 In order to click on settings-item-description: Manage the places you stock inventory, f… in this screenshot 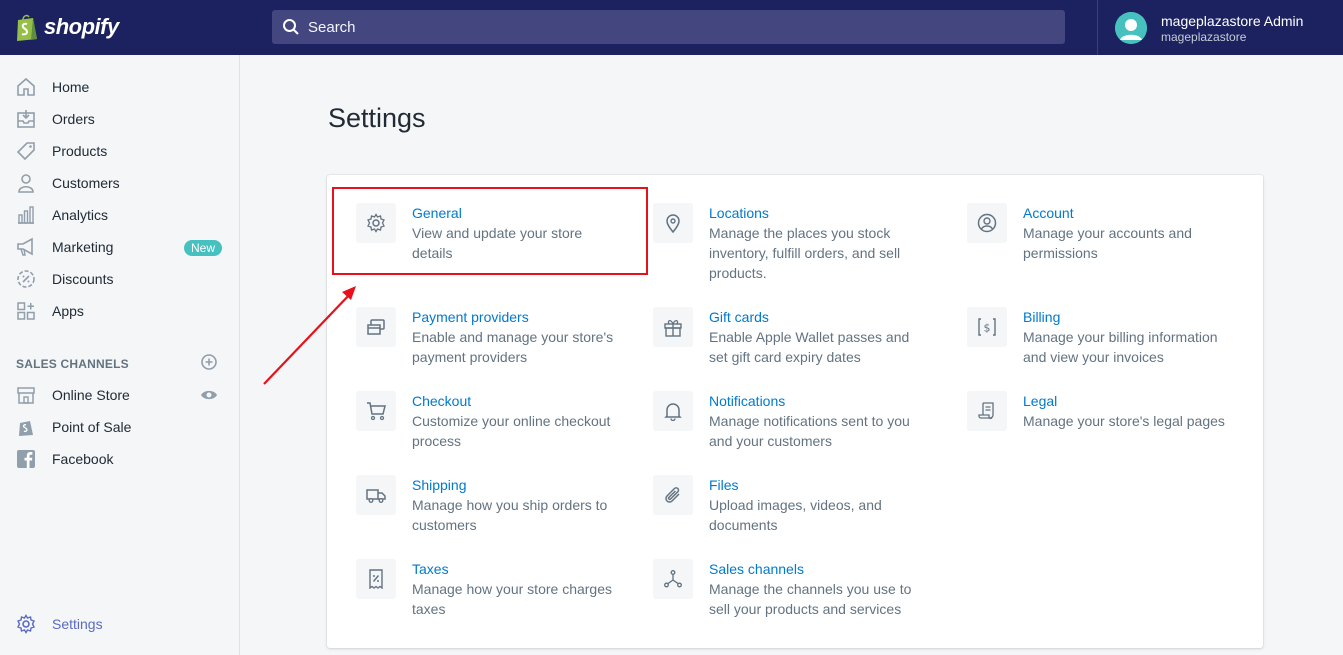, I will do `click(805, 253)`.